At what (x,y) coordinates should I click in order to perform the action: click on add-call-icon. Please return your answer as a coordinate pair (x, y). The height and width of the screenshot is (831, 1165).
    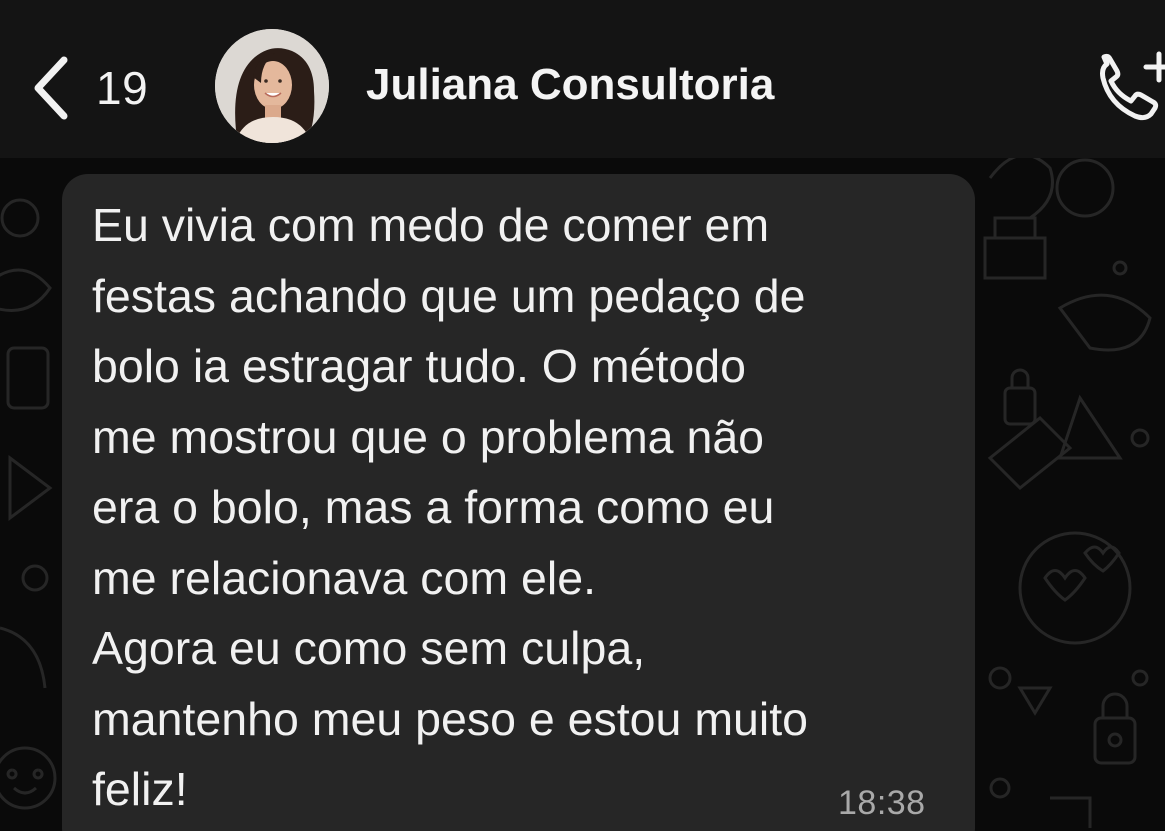
    Looking at the image, I should click on (1130, 92).